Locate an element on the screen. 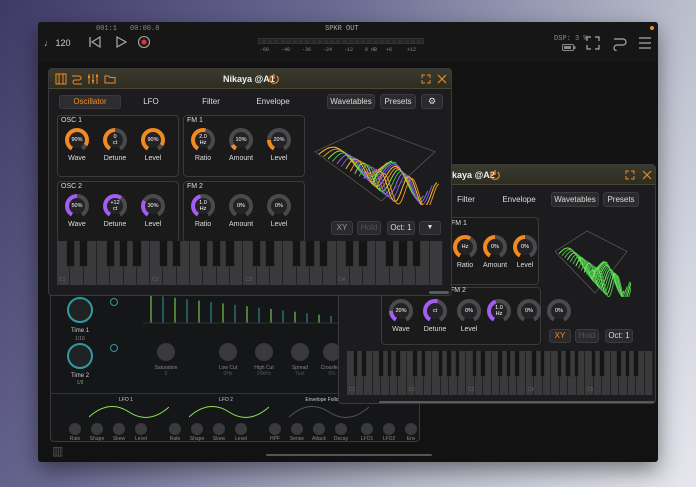 The image size is (696, 487). fm1-knob-0: 2.0 Hz is located at coordinates (203, 140).